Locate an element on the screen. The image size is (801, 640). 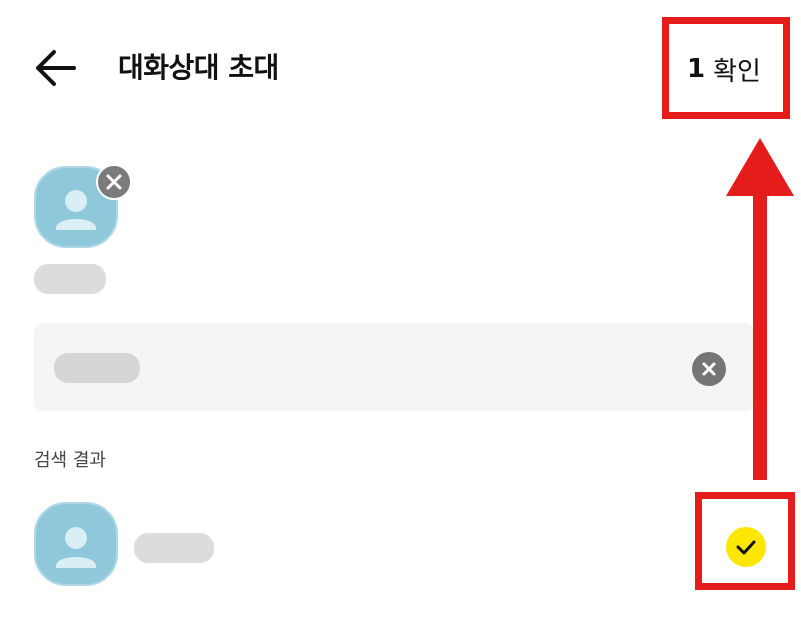
result-name-redacted is located at coordinates (174, 548).